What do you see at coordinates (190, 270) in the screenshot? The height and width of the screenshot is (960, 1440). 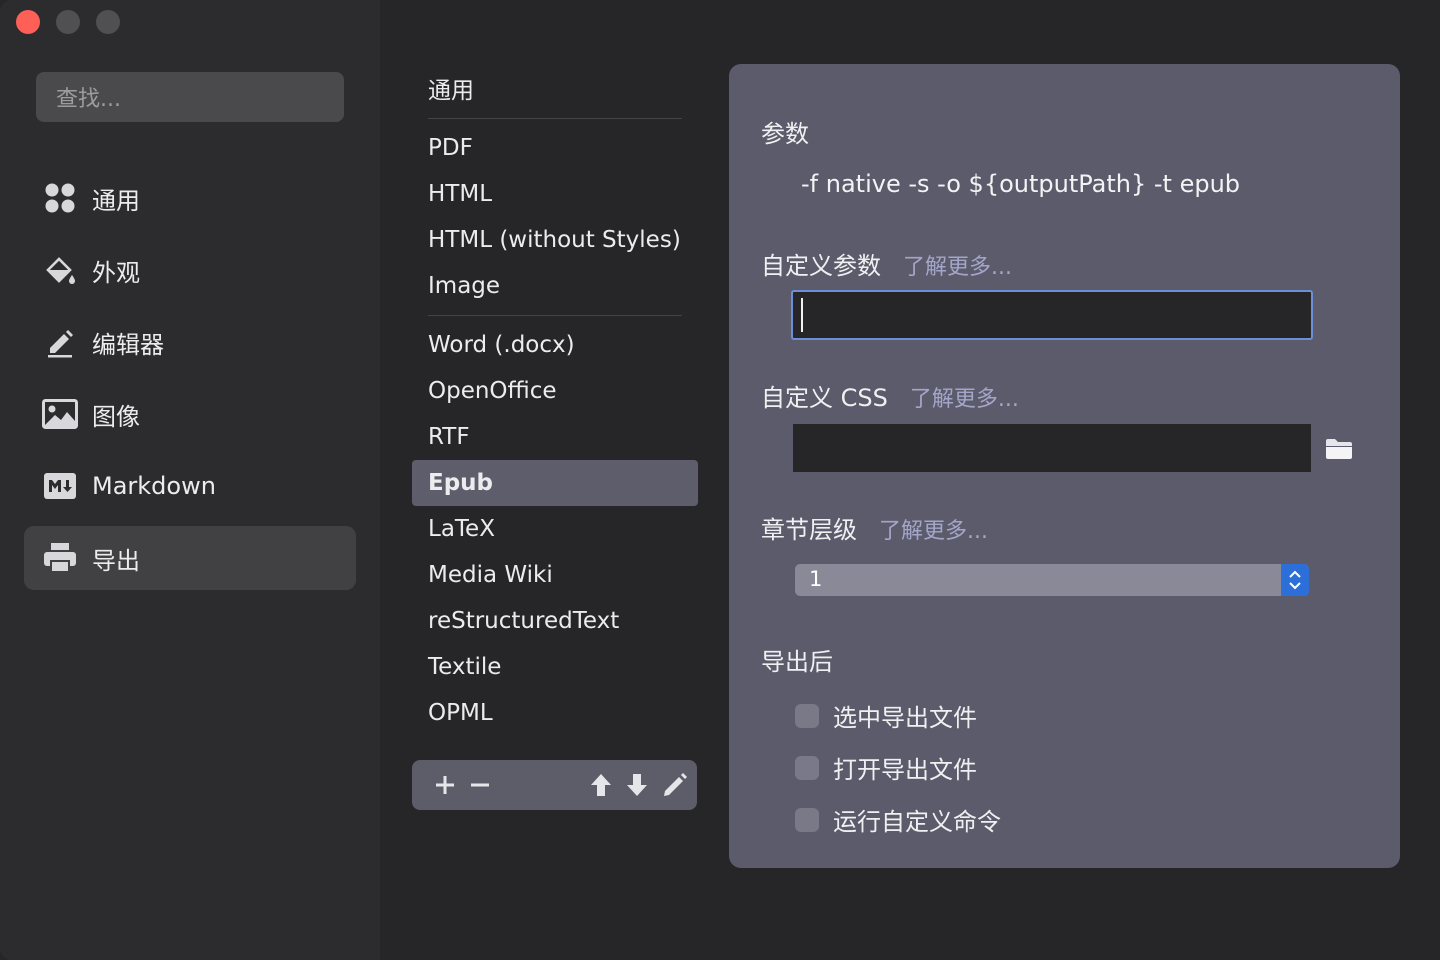 I see `sidebar-item-appearance: 外观` at bounding box center [190, 270].